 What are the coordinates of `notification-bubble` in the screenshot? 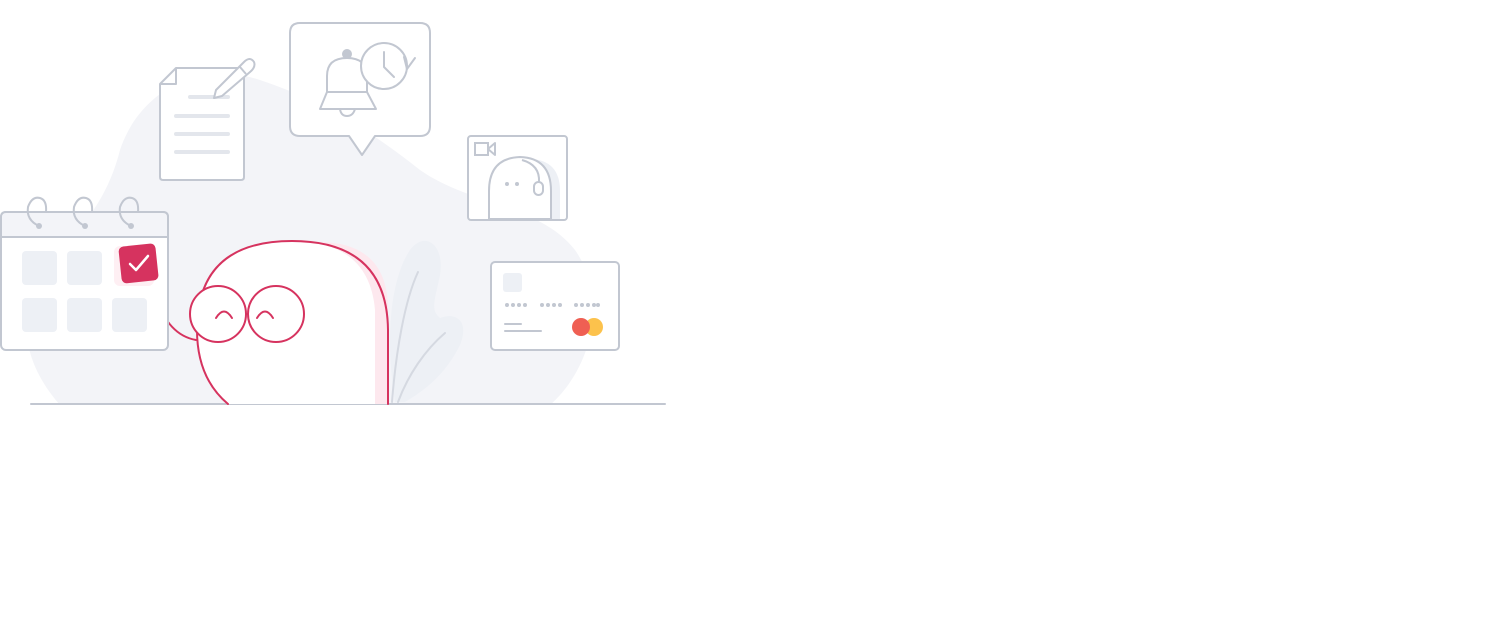 It's located at (360, 89).